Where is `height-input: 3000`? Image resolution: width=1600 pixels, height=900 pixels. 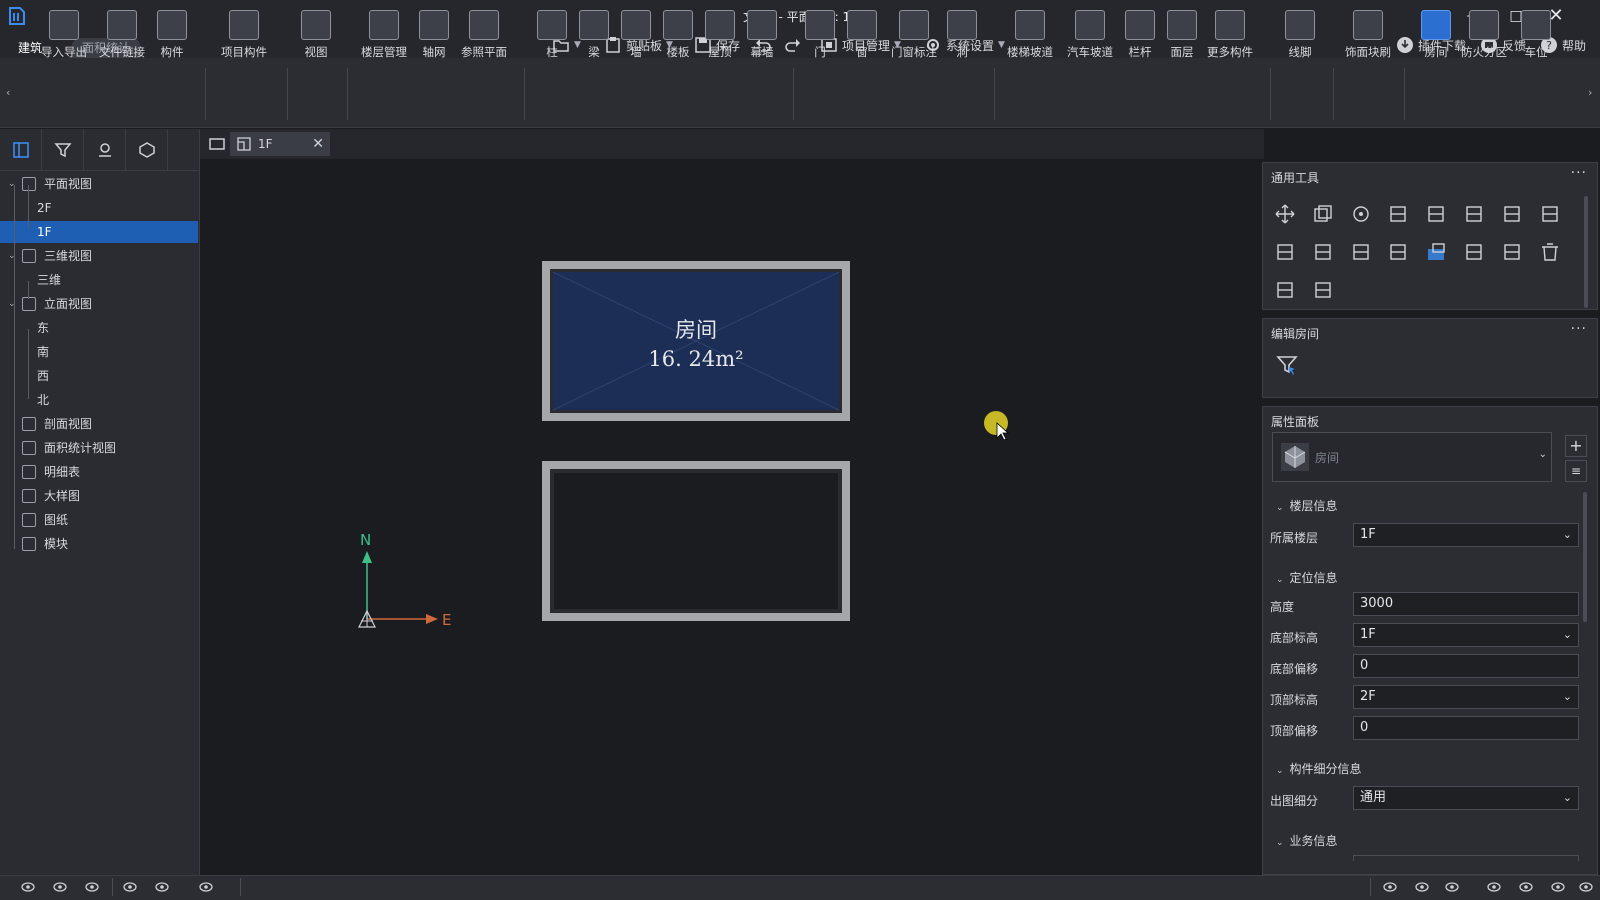
height-input: 3000 is located at coordinates (1466, 604).